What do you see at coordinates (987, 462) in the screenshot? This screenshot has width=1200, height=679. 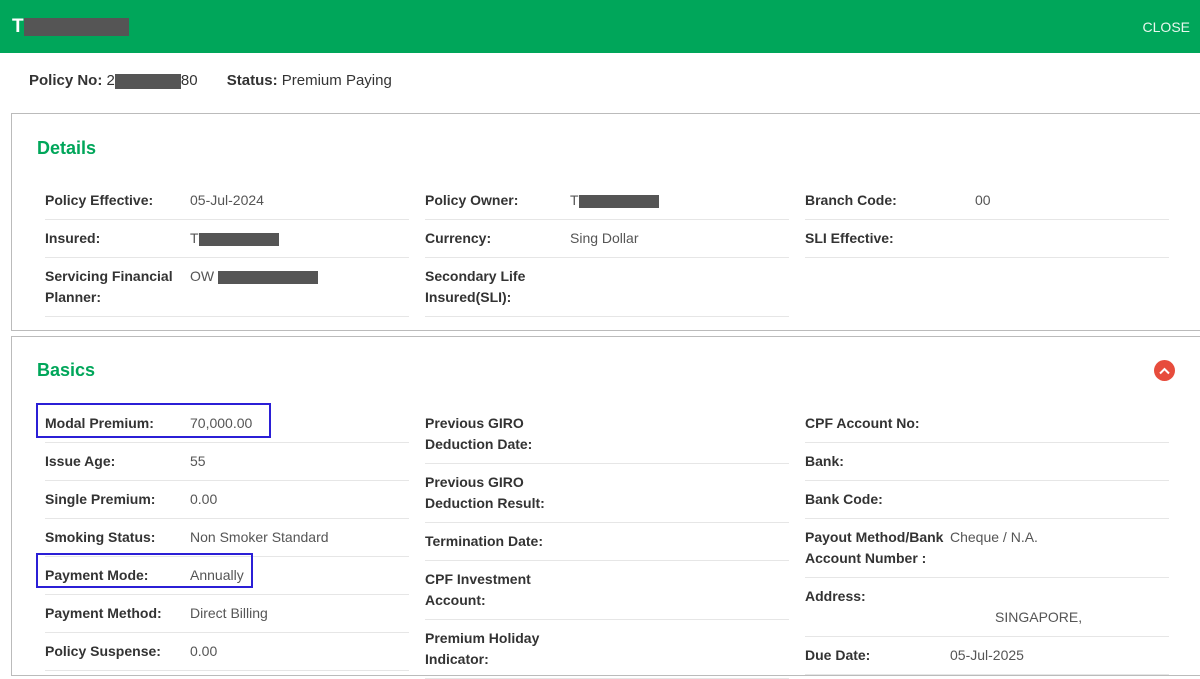 I see `field-bank: Bank:` at bounding box center [987, 462].